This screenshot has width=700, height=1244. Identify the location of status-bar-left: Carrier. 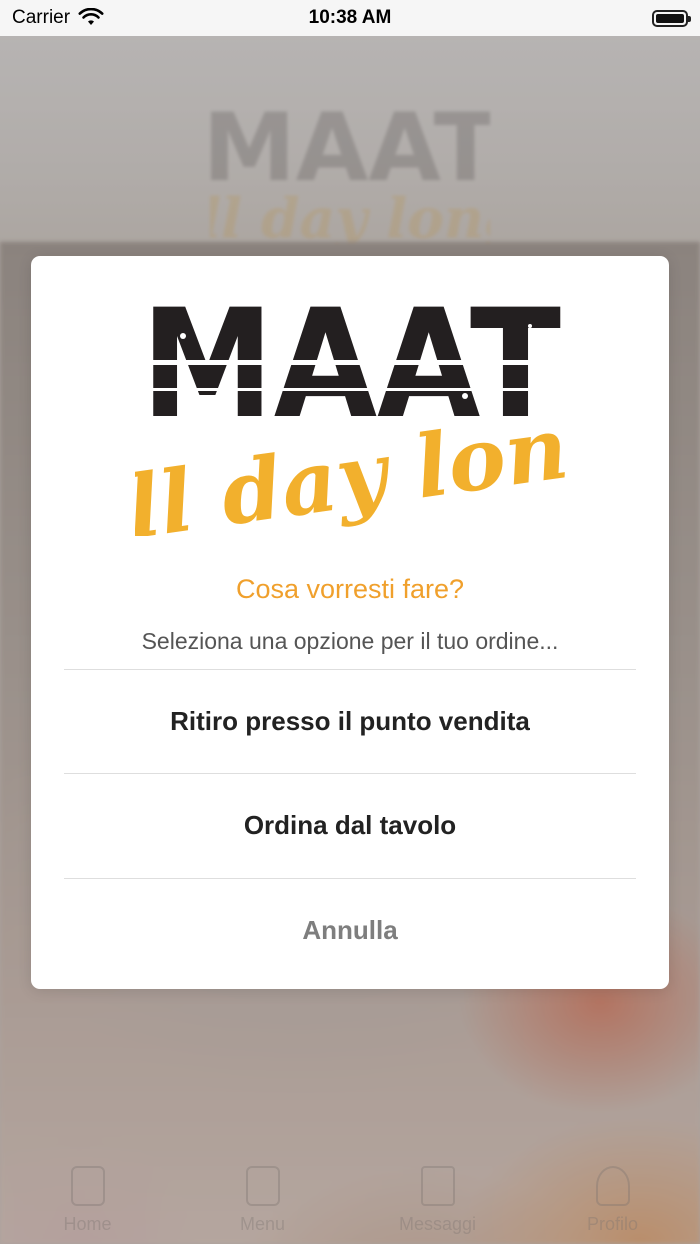
(112, 18).